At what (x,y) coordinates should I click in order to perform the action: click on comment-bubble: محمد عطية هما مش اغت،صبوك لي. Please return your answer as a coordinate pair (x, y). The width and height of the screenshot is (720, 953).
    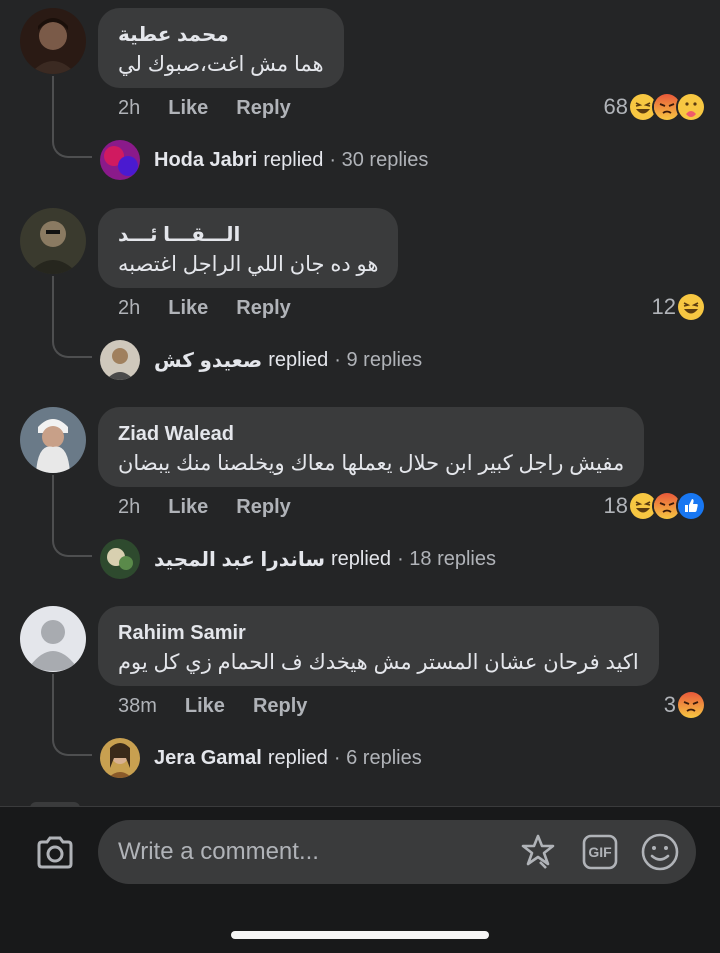
    Looking at the image, I should click on (221, 48).